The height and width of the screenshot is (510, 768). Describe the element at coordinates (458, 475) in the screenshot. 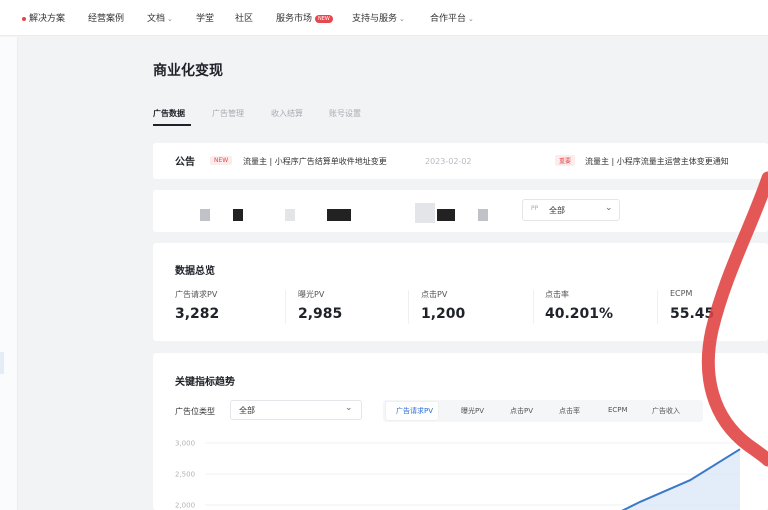

I see `trend-chart: 3,000 2,500 2,000` at that location.